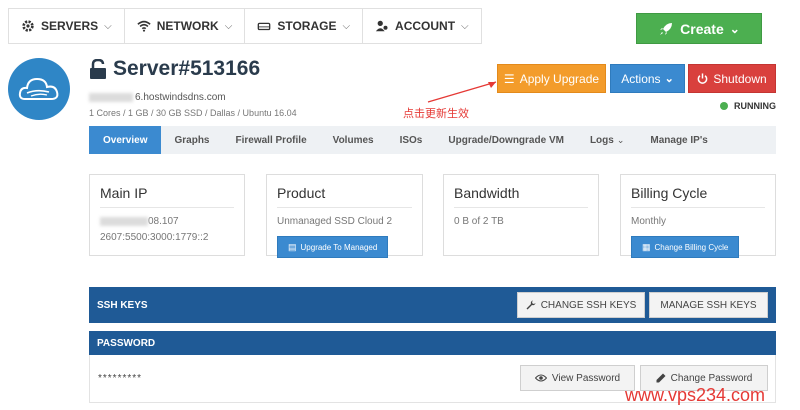 The image size is (800, 410). What do you see at coordinates (126, 343) in the screenshot?
I see `password-label: PASSWORD` at bounding box center [126, 343].